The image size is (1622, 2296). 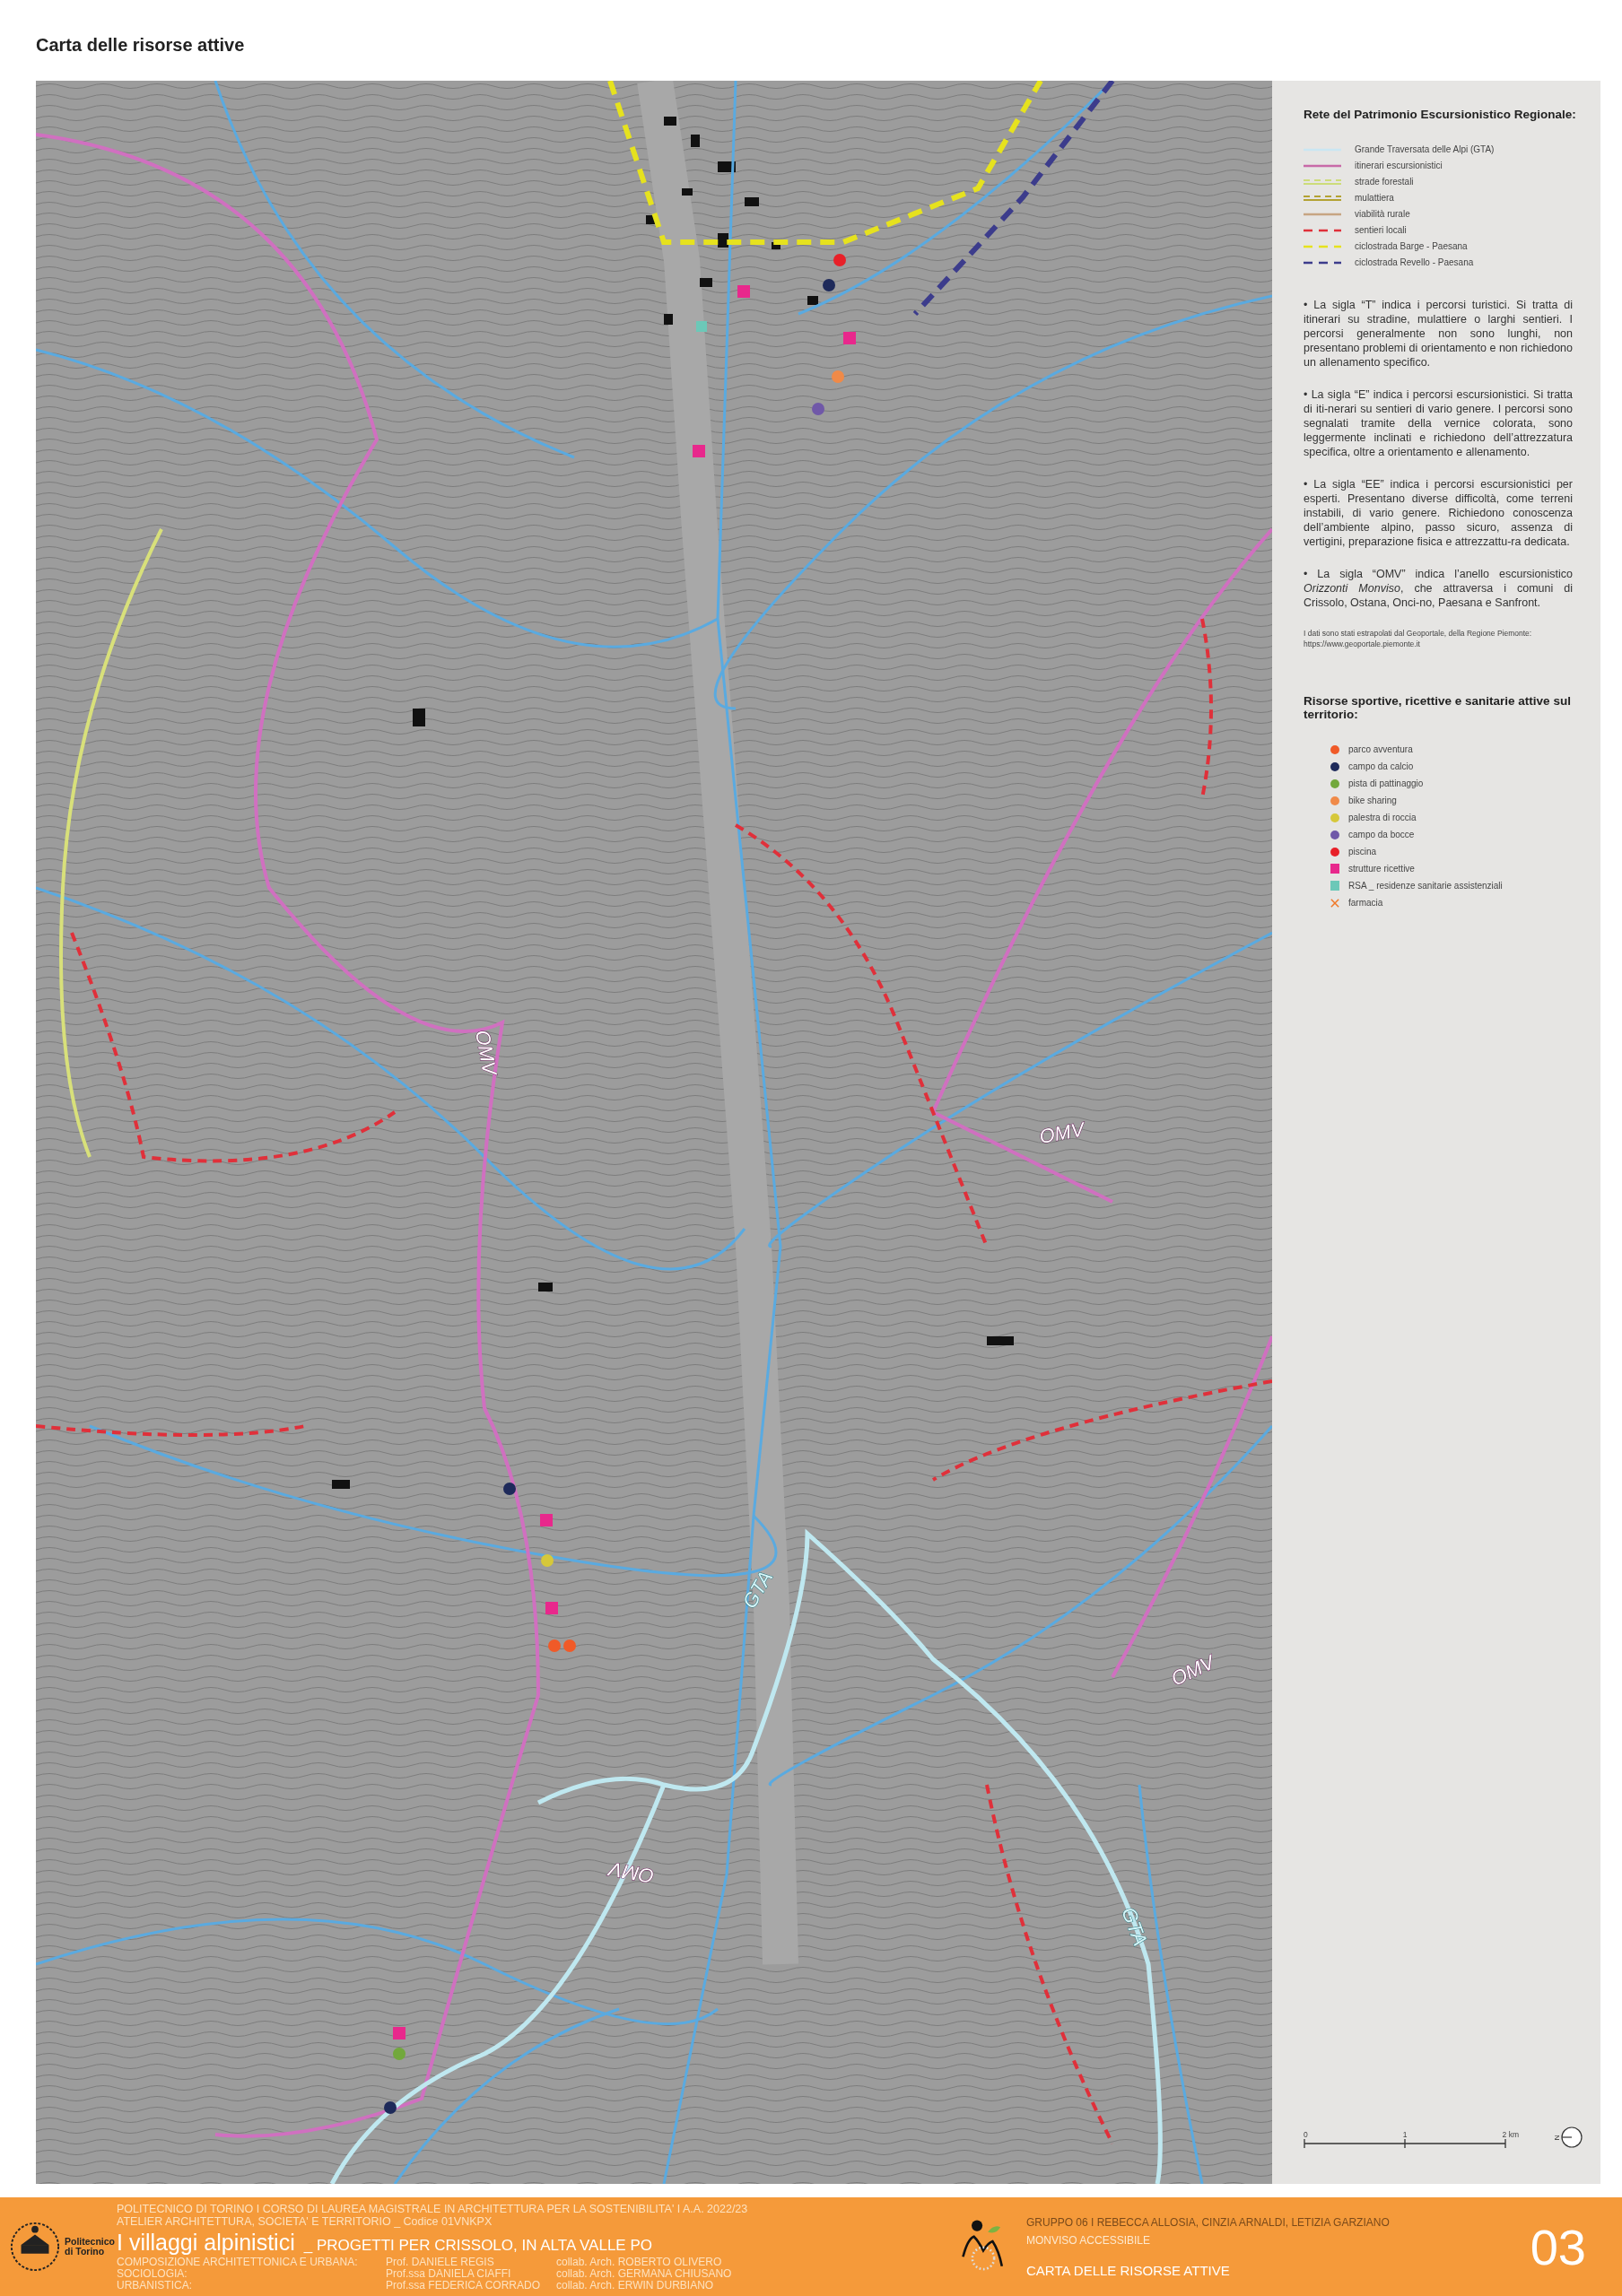 What do you see at coordinates (1438, 707) in the screenshot?
I see `legend-heading: Risorse sportive, ricettive e sanitarie attive sul territorio:` at bounding box center [1438, 707].